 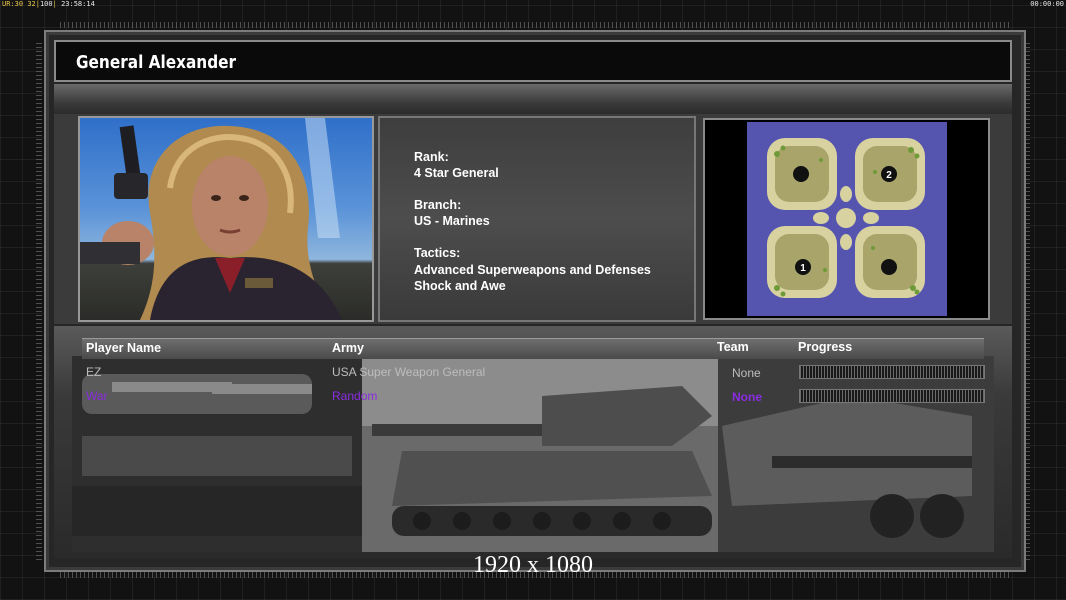 What do you see at coordinates (533, 5) in the screenshot?
I see `status-bar: UR:30 32|100| 23:58:14 00:00:00` at bounding box center [533, 5].